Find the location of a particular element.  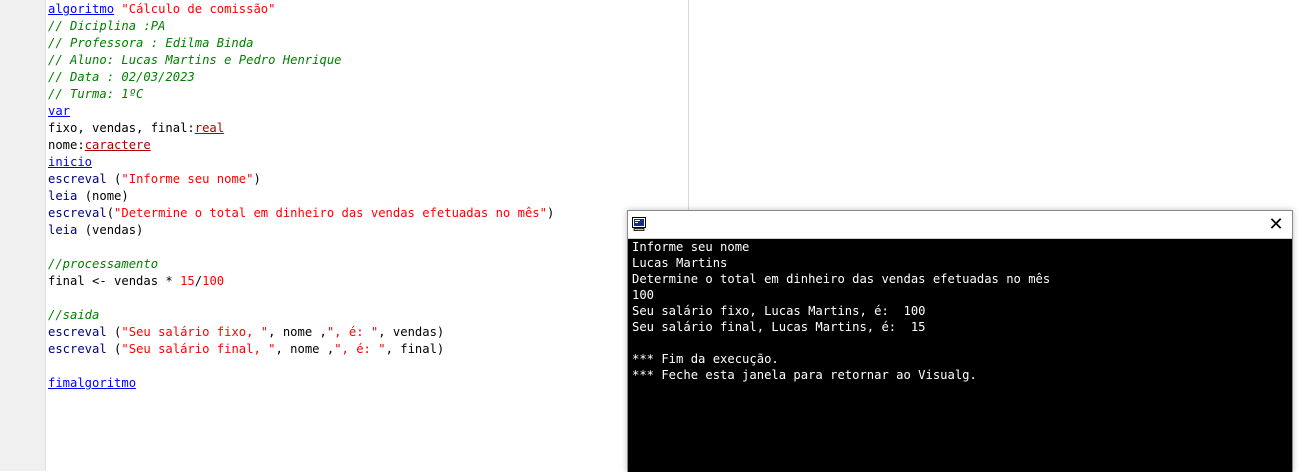

code-token: (vendas) is located at coordinates (110, 230).